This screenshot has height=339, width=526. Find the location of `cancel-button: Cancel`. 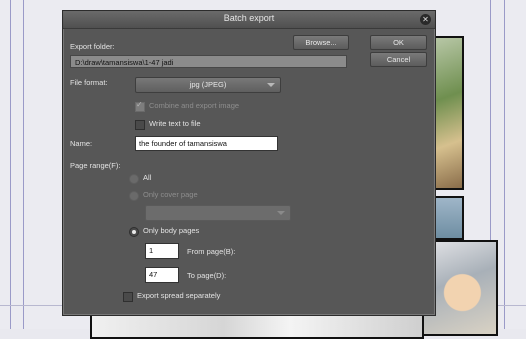

cancel-button: Cancel is located at coordinates (398, 59).